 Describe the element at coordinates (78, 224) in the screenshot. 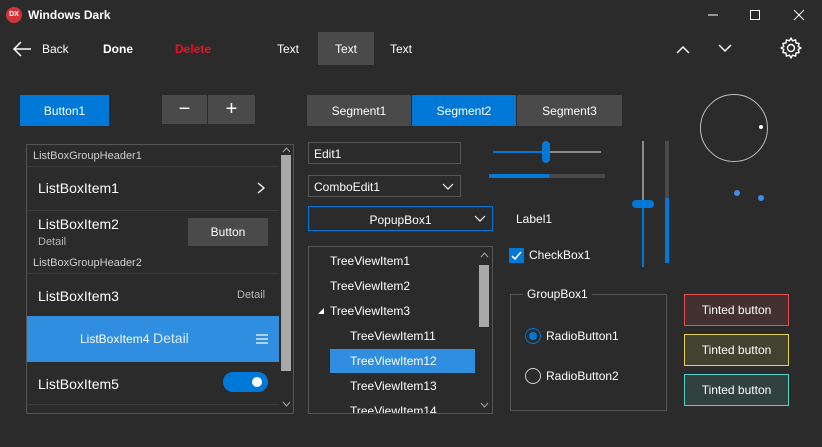

I see `list-item-label: ListBoxItem2` at that location.